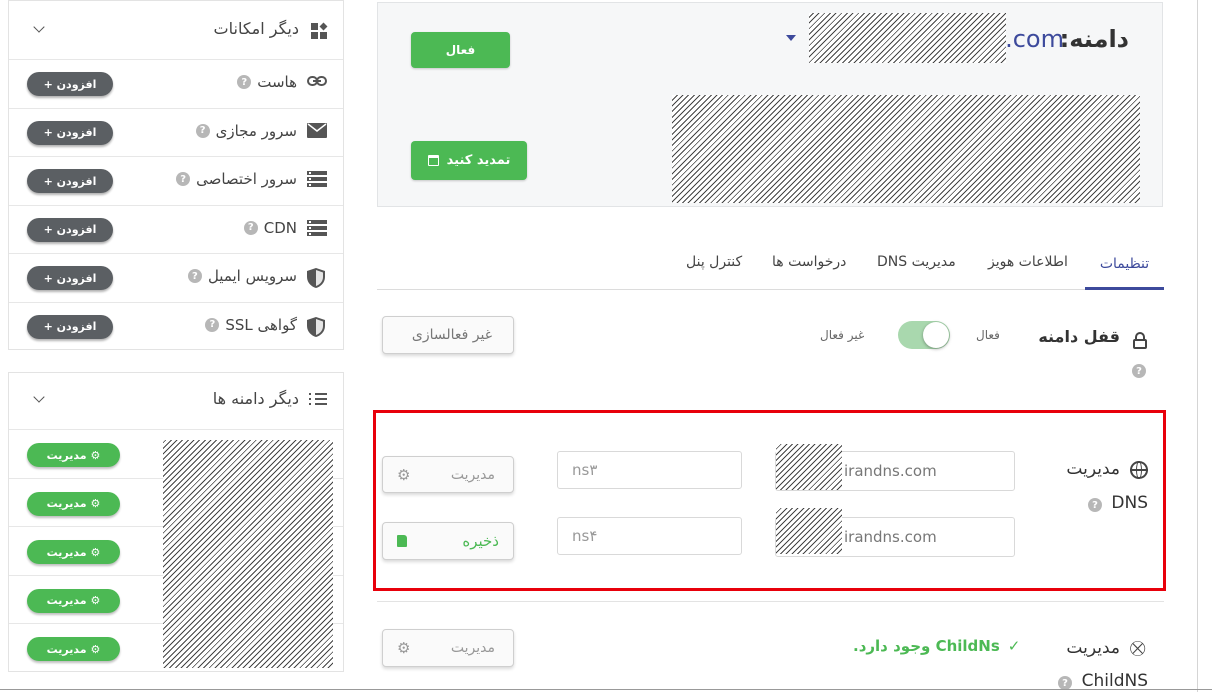 The image size is (1212, 692). What do you see at coordinates (606, 689) in the screenshot?
I see `bottom-divider` at bounding box center [606, 689].